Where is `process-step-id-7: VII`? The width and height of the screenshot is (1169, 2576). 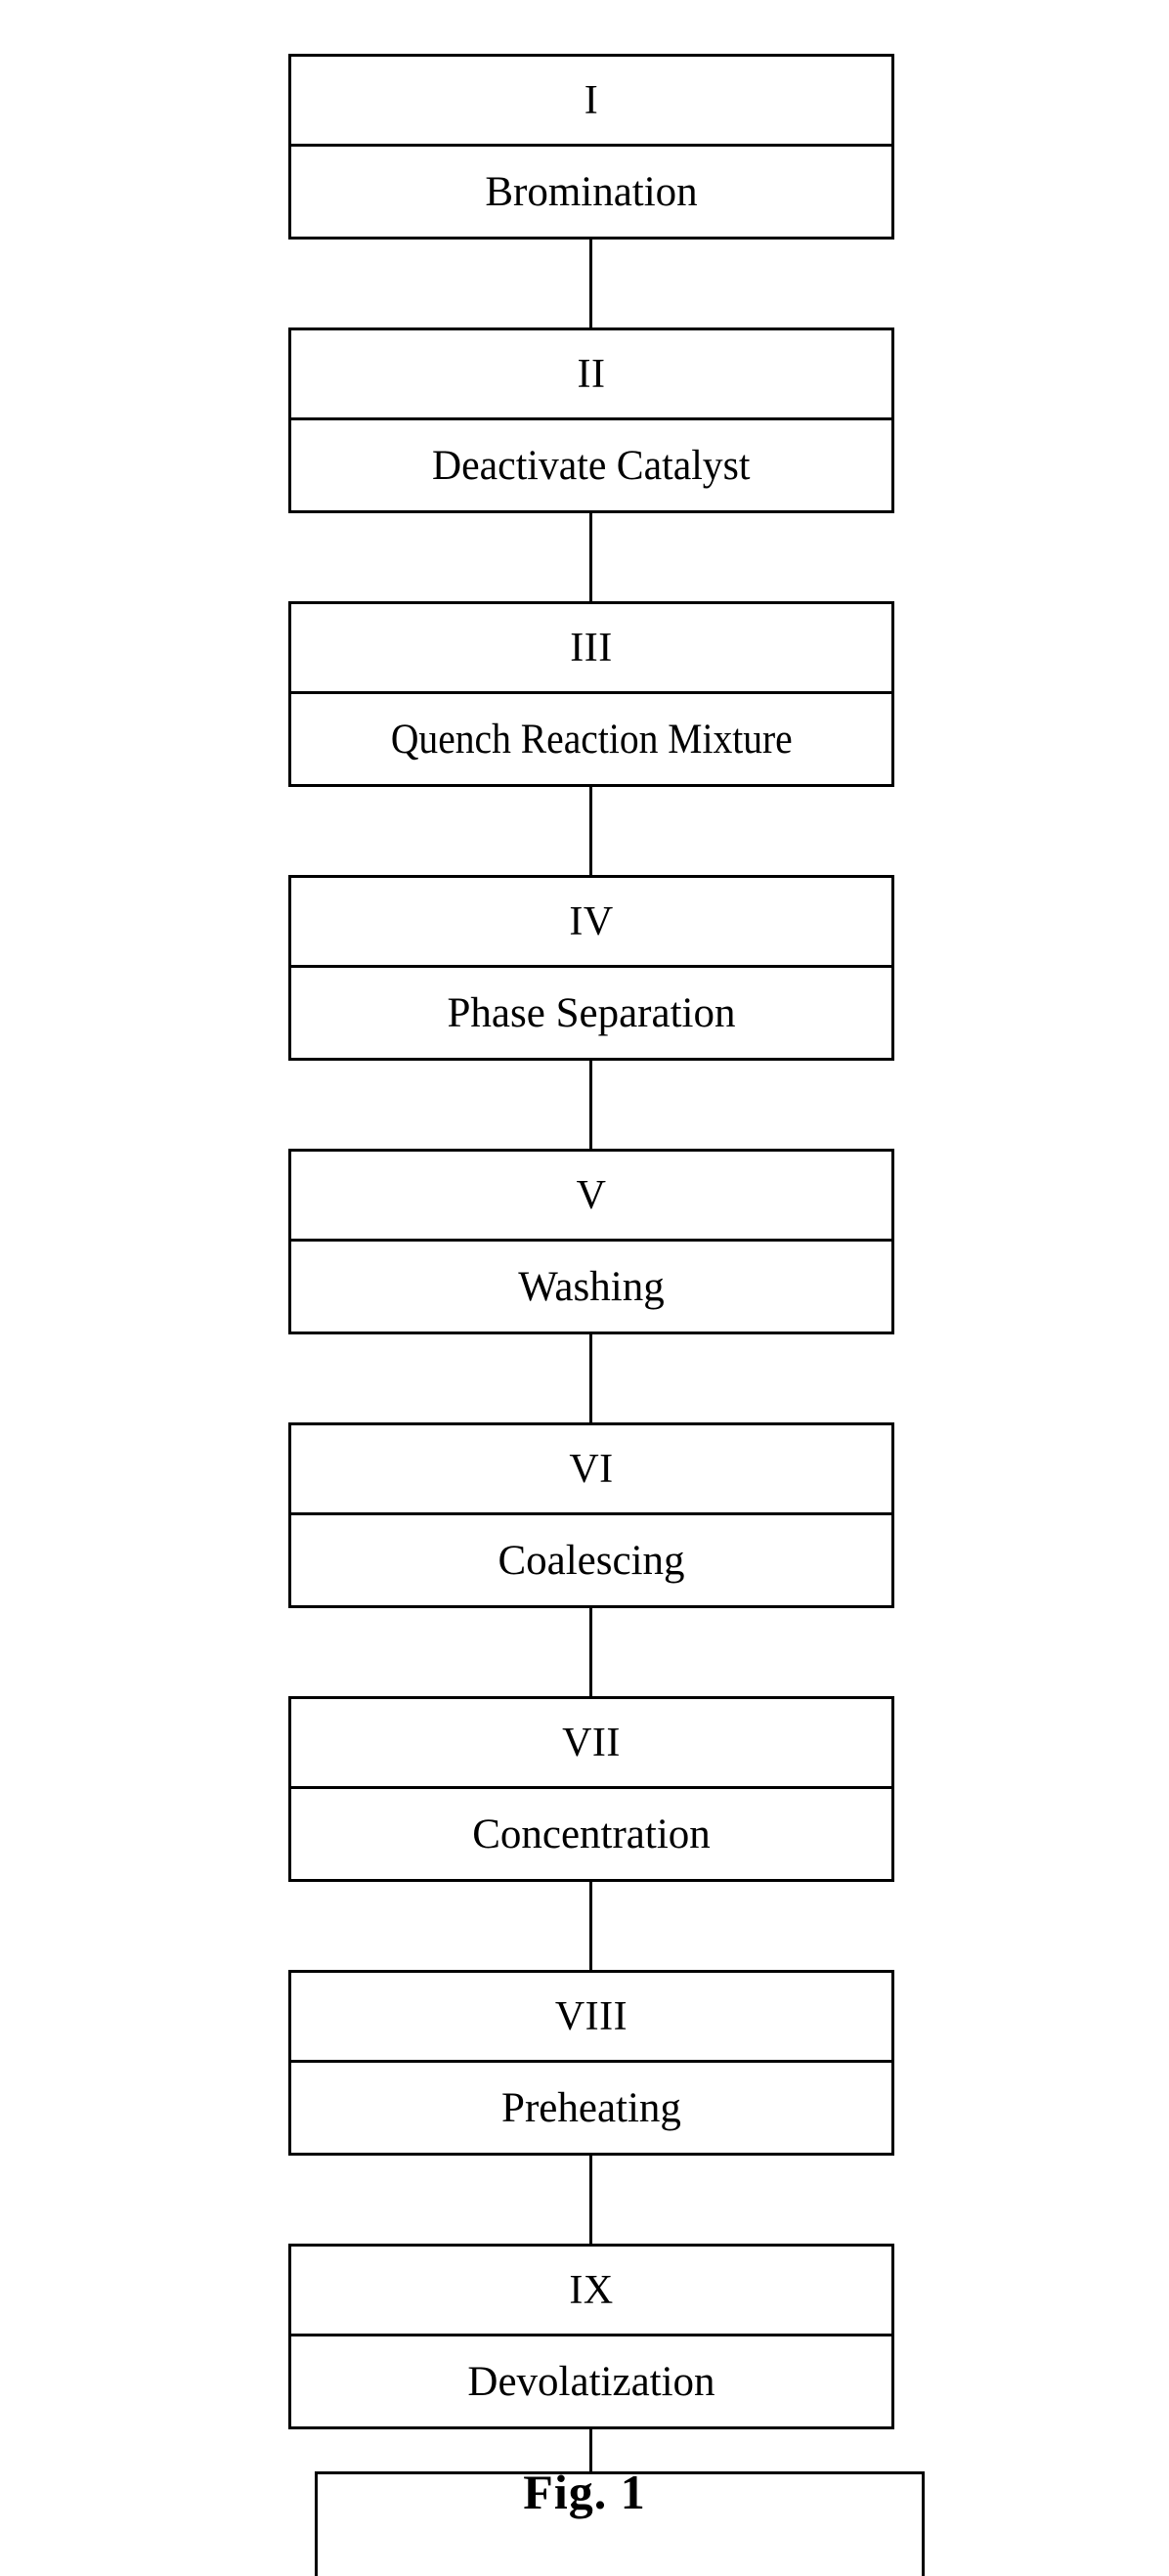 process-step-id-7: VII is located at coordinates (591, 1743).